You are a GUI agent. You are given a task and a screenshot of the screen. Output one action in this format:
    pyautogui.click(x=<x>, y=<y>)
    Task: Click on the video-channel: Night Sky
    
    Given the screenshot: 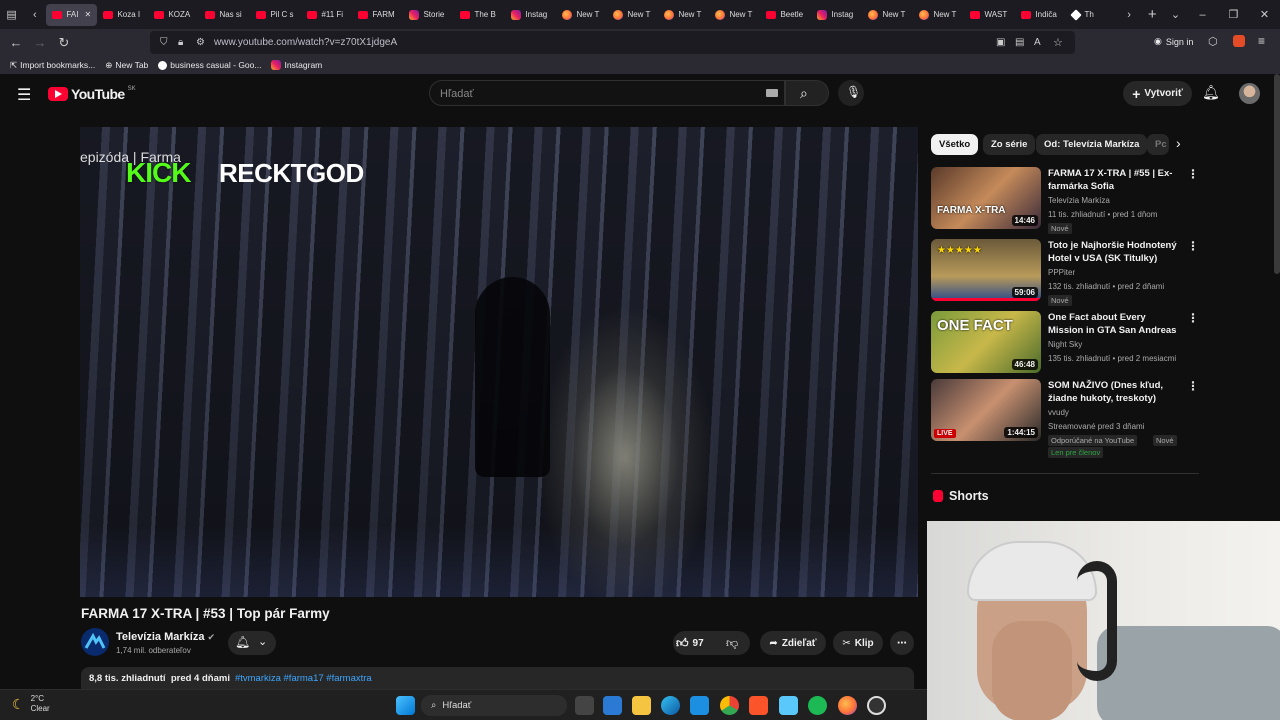 What is the action you would take?
    pyautogui.click(x=1065, y=344)
    